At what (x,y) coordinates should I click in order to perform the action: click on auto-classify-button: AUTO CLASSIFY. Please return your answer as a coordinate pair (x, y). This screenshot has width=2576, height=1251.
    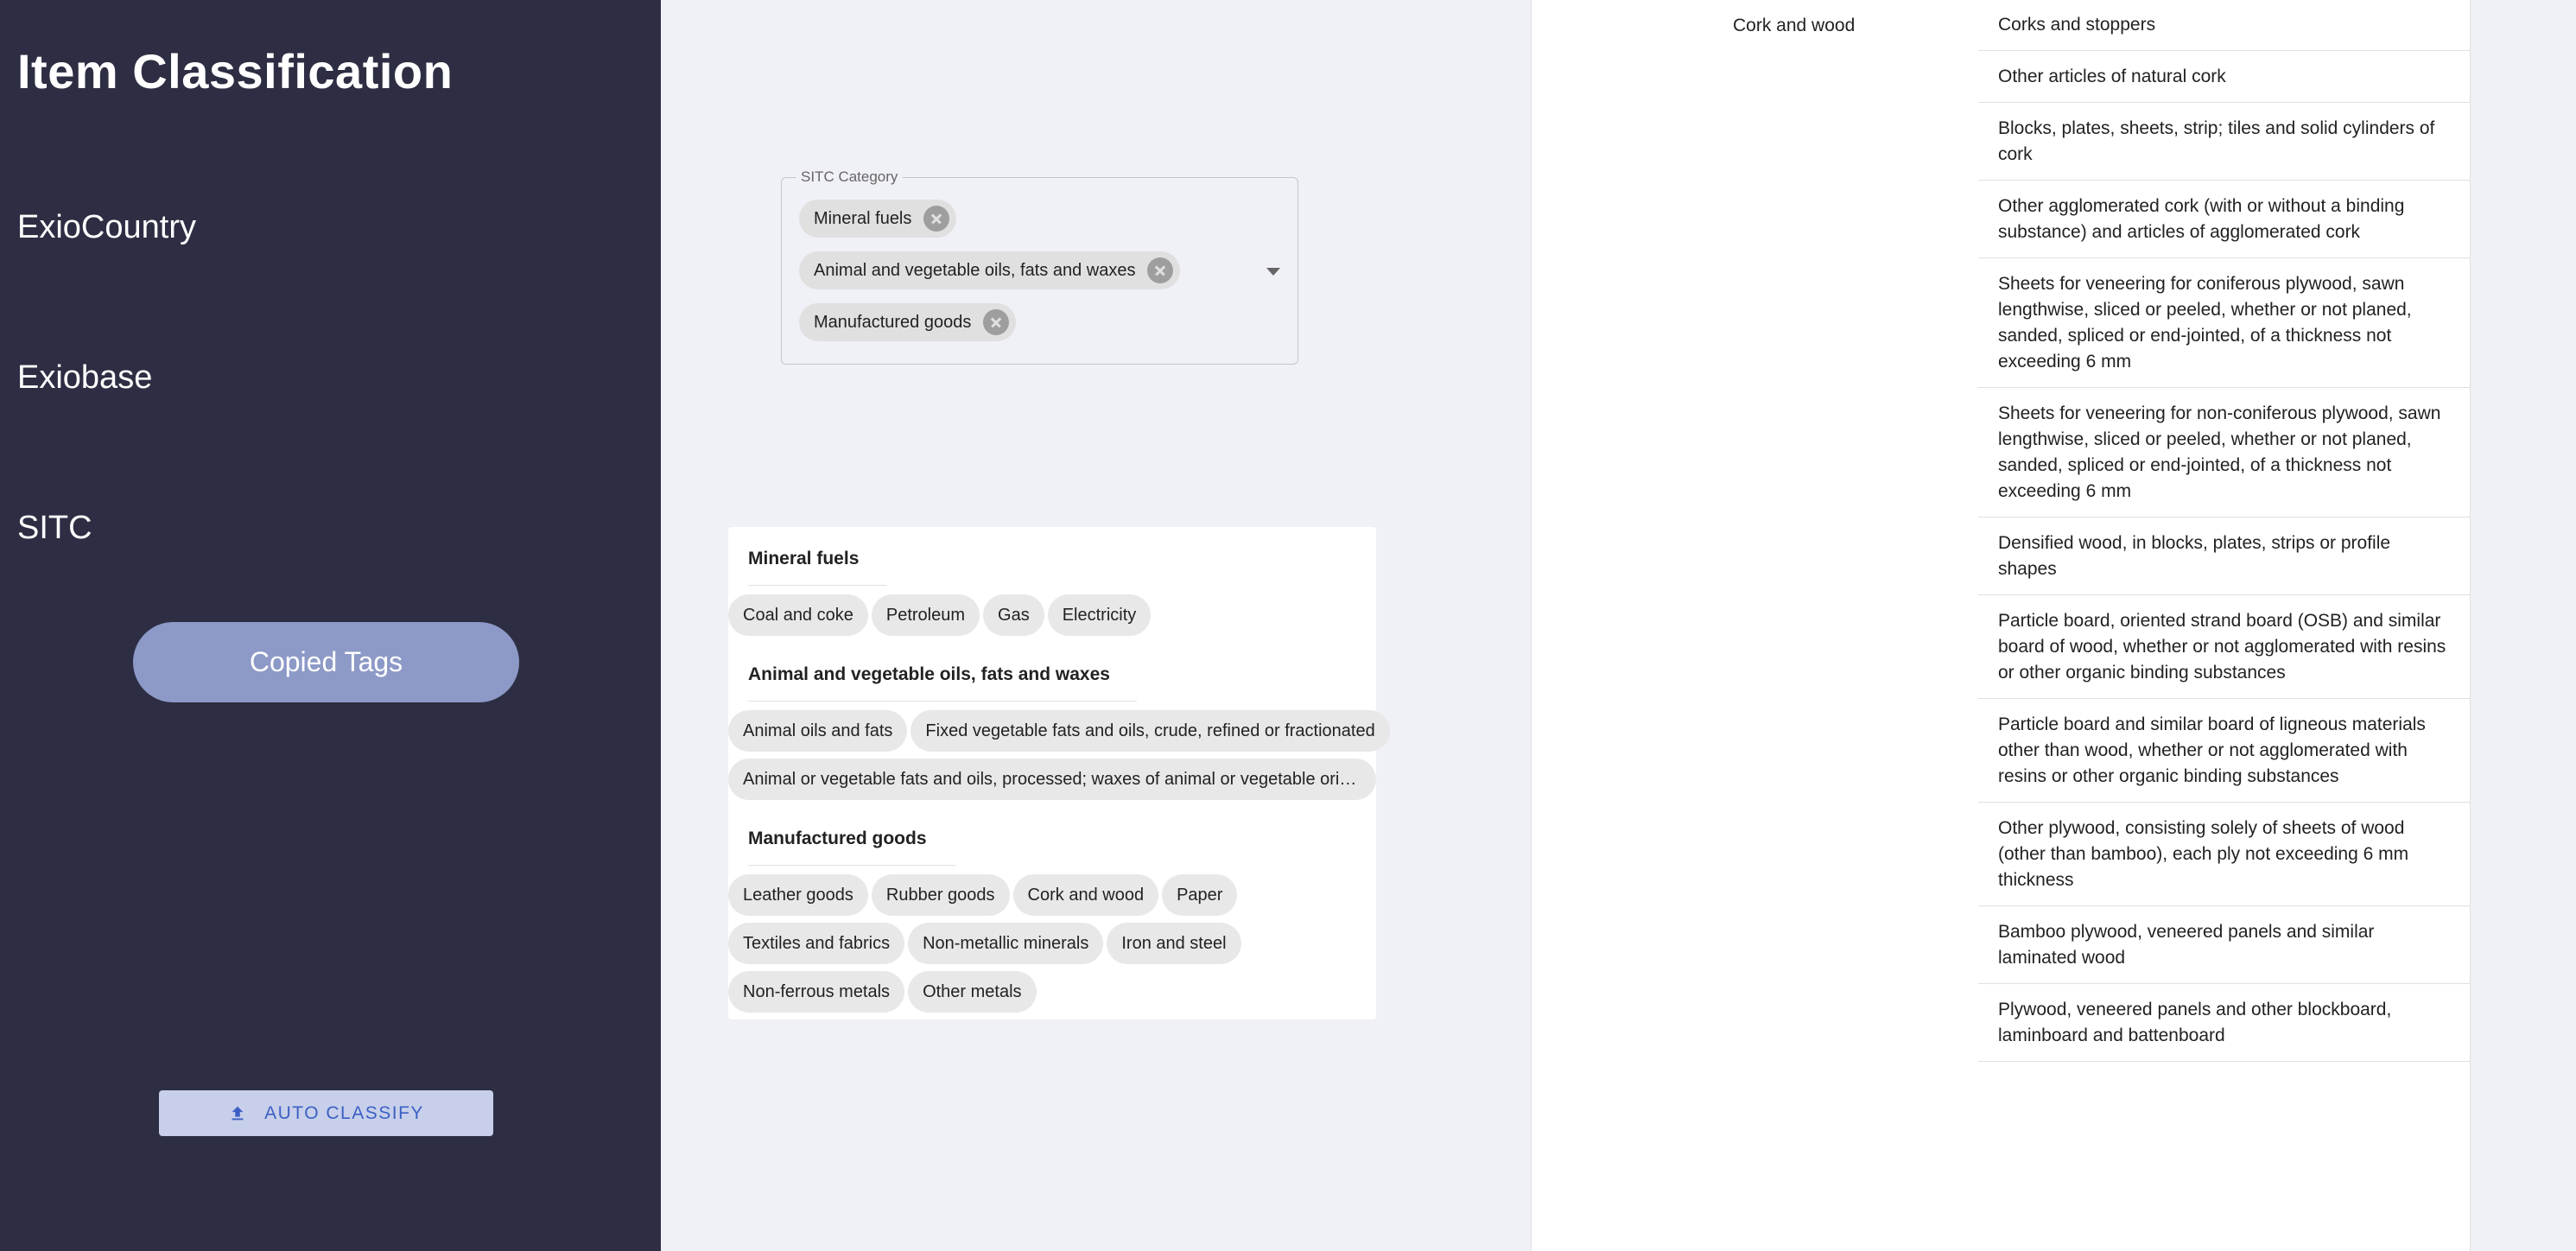
    Looking at the image, I should click on (326, 1113).